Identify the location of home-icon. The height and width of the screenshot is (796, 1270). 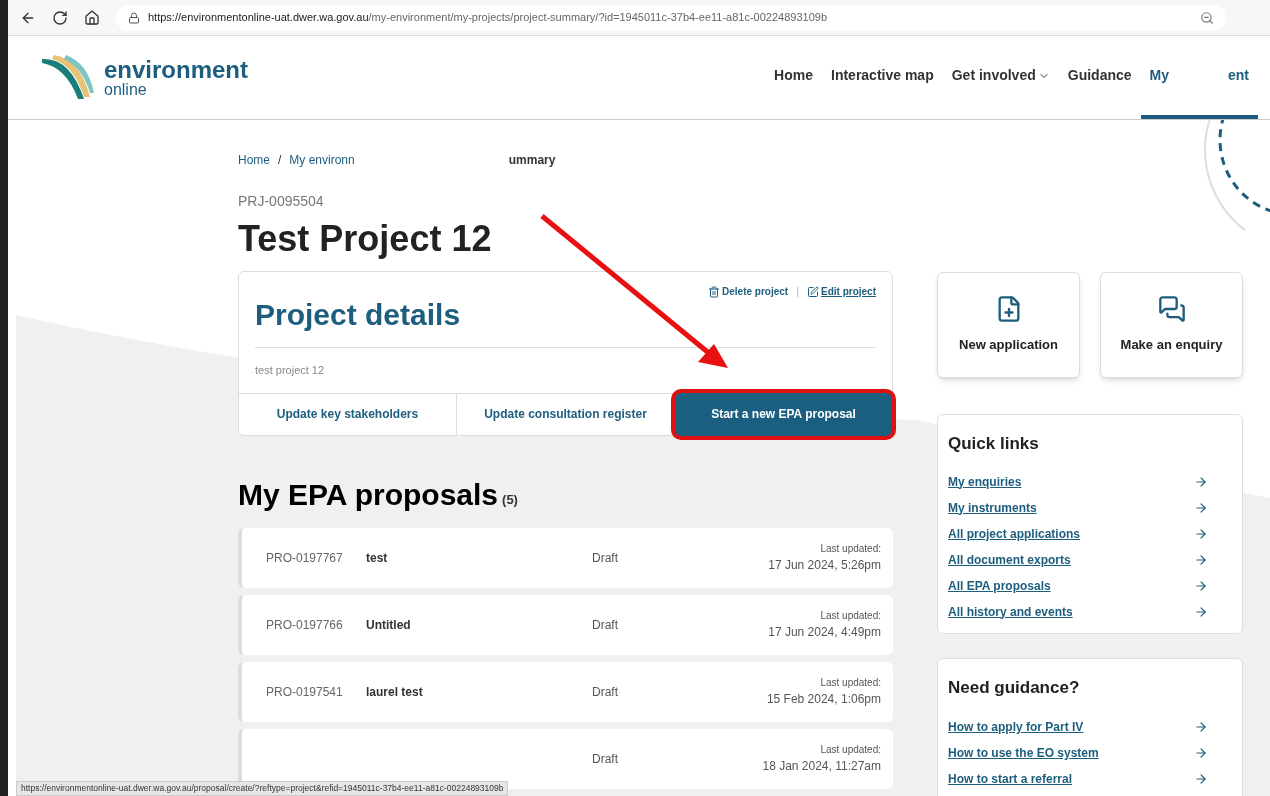
(92, 17).